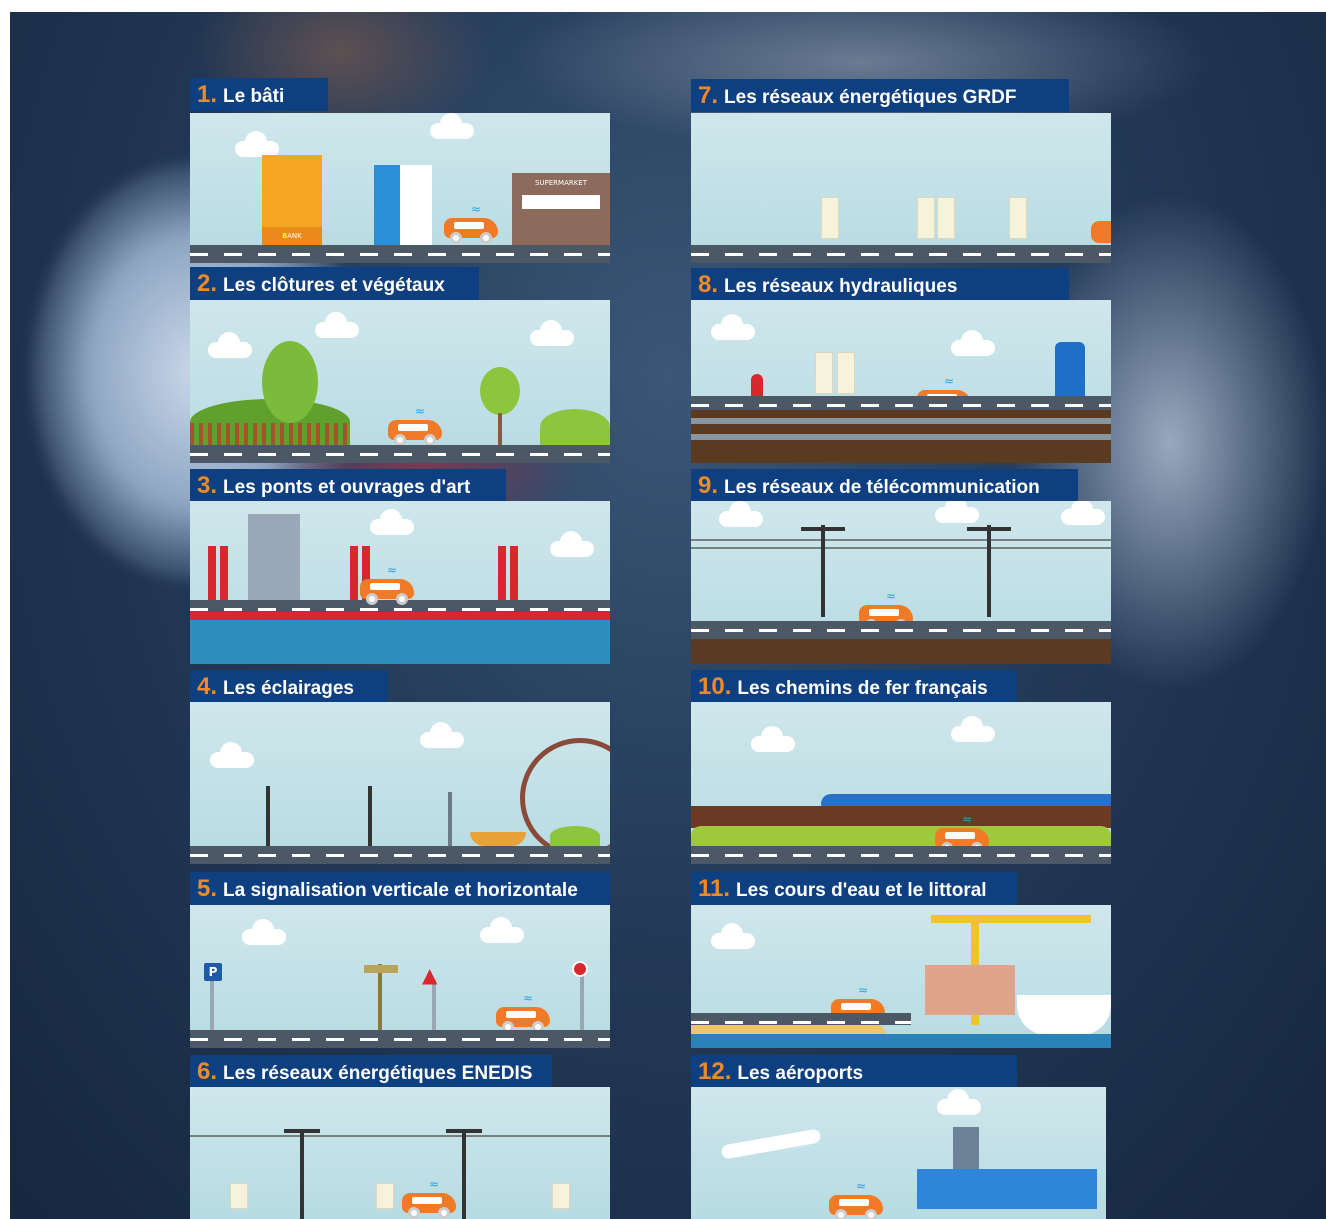  Describe the element at coordinates (400, 976) in the screenshot. I see `illustration-signage: P ▲ ≈` at that location.